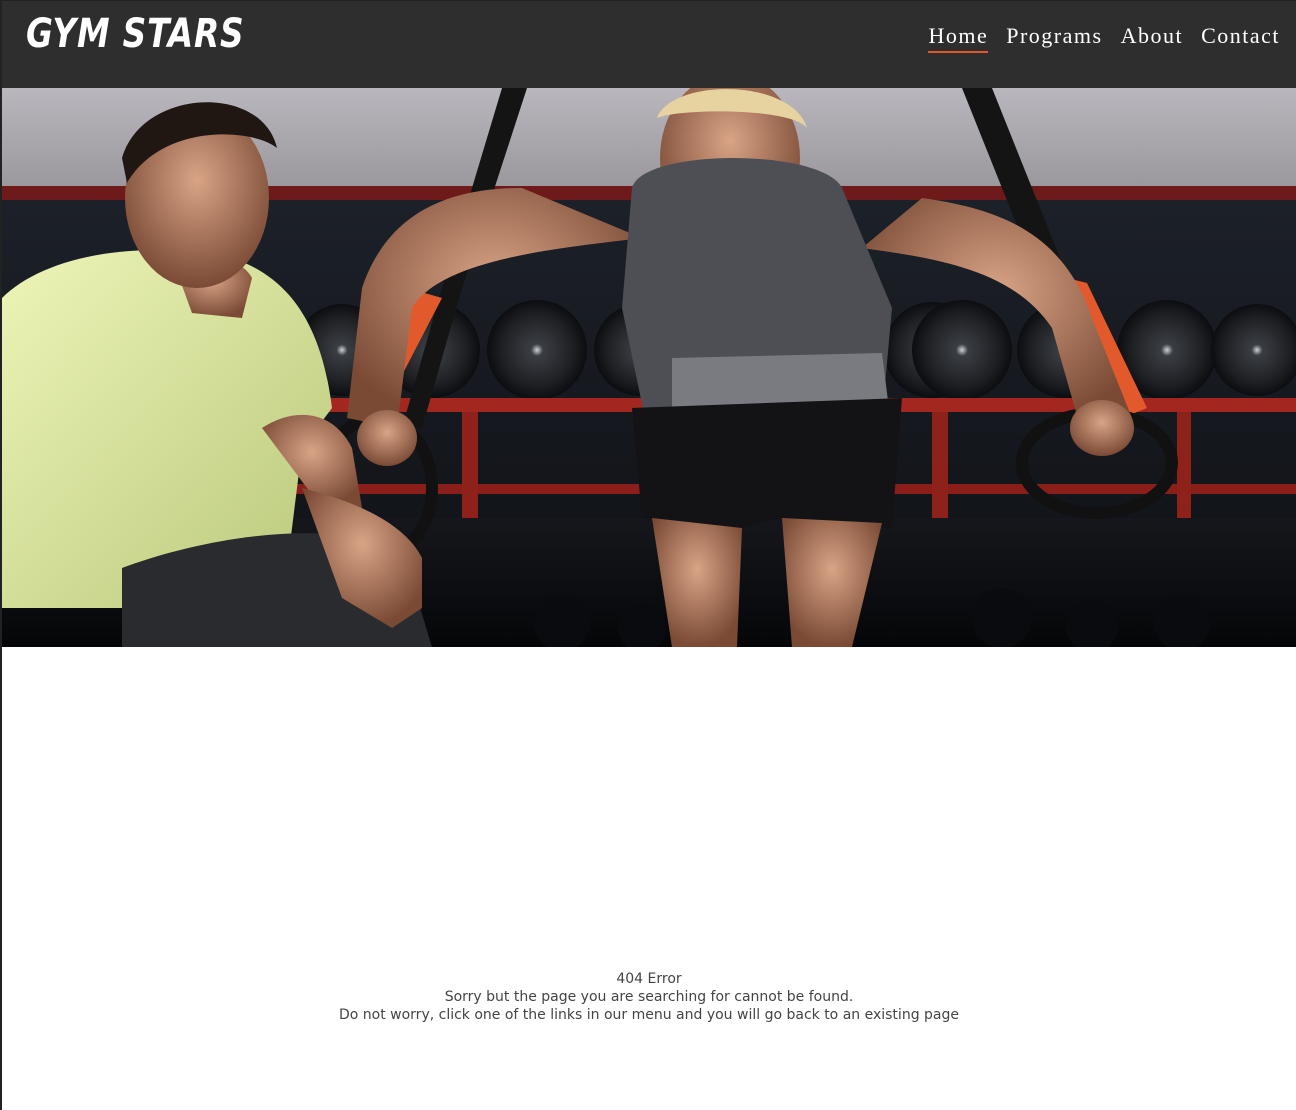 The height and width of the screenshot is (1110, 1296). I want to click on nav-home-link: Home, so click(958, 38).